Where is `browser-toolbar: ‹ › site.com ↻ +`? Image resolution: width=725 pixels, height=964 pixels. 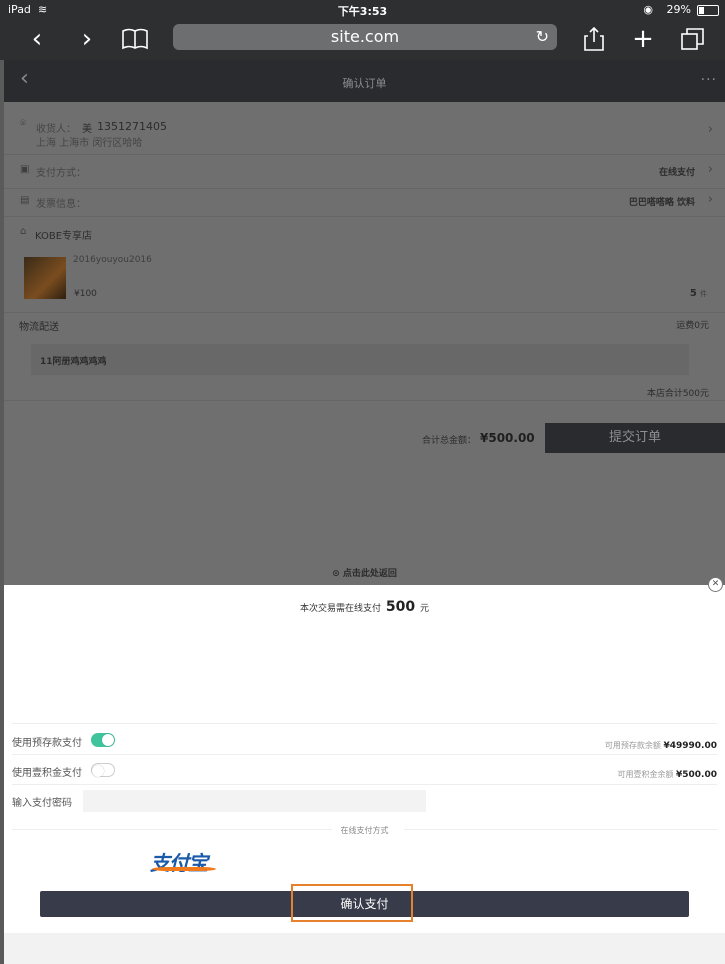 browser-toolbar: ‹ › site.com ↻ + is located at coordinates (362, 40).